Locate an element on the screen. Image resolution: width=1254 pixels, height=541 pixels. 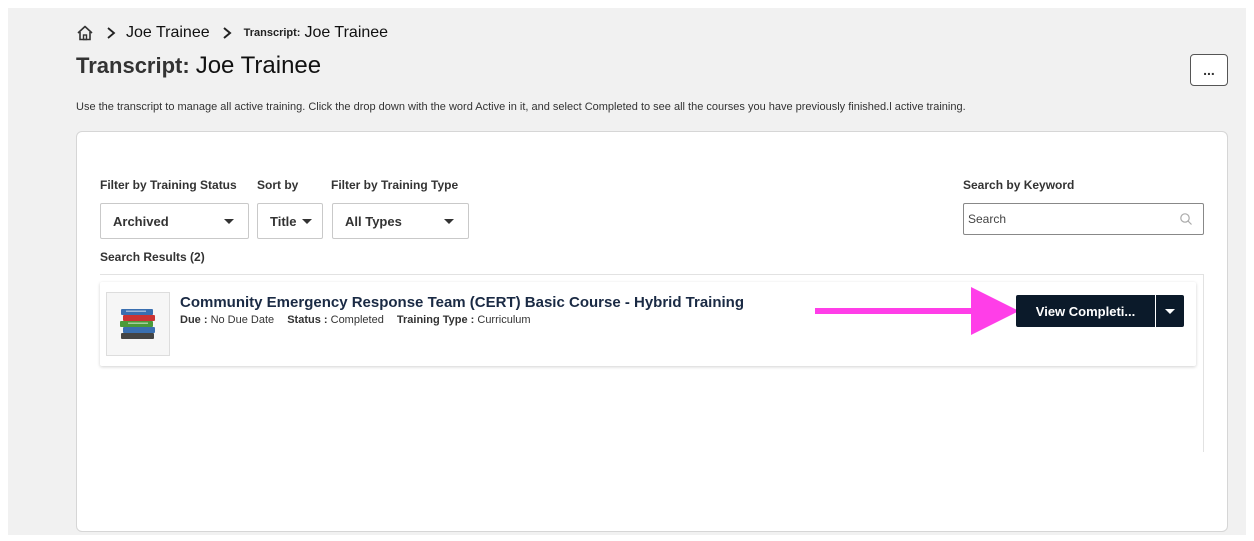
breadcrumb: Joe Trainee Transcript: Joe Trainee is located at coordinates (232, 33).